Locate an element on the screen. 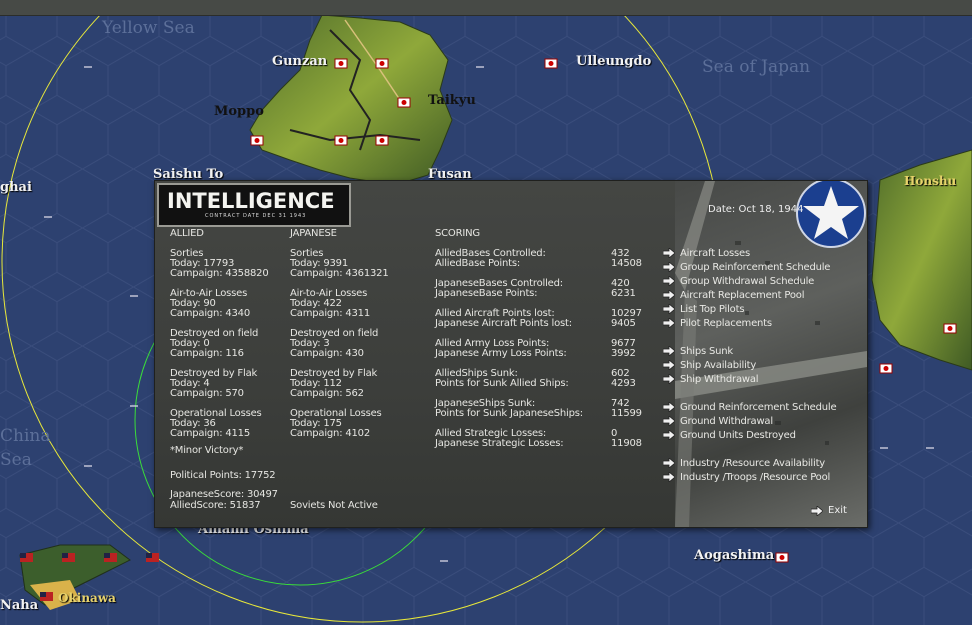 This screenshot has height=625, width=972. map-label-honshu: Honshu is located at coordinates (930, 181).